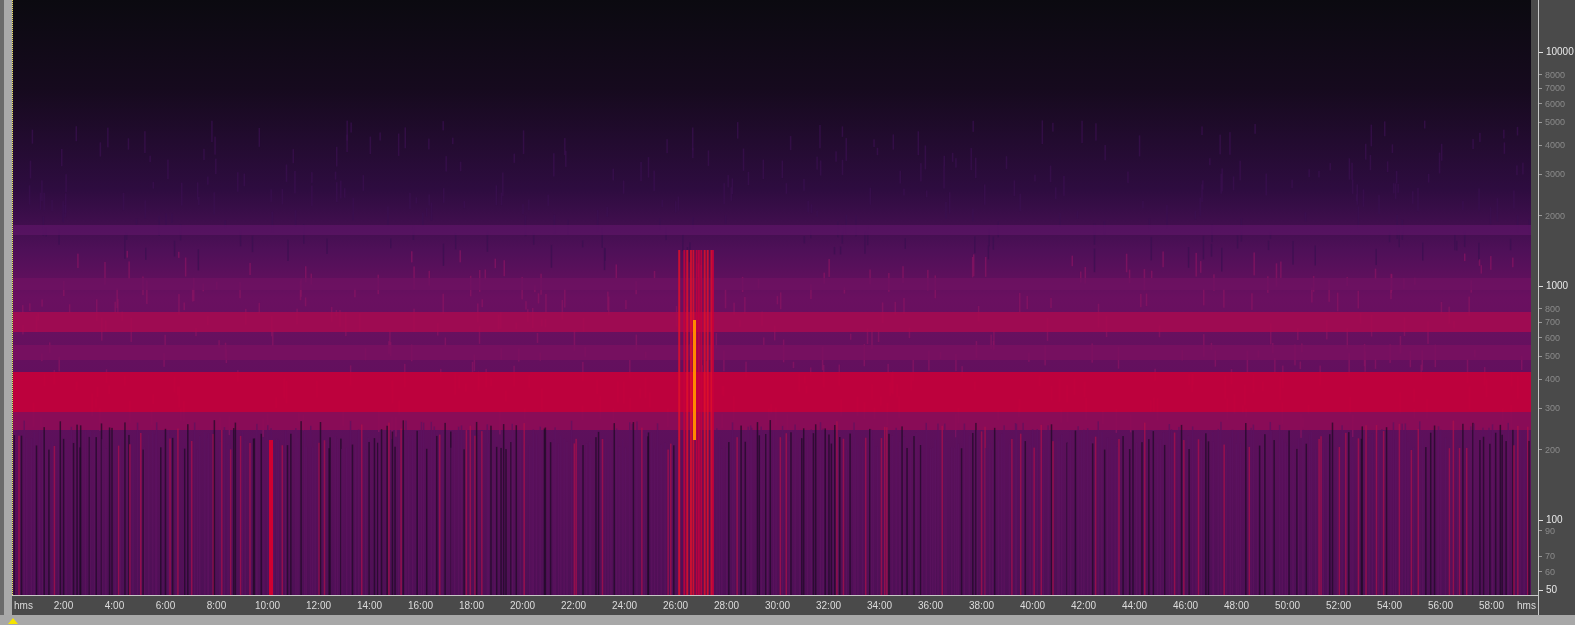  Describe the element at coordinates (267, 606) in the screenshot. I see `time-tick-label: 10:00` at that location.